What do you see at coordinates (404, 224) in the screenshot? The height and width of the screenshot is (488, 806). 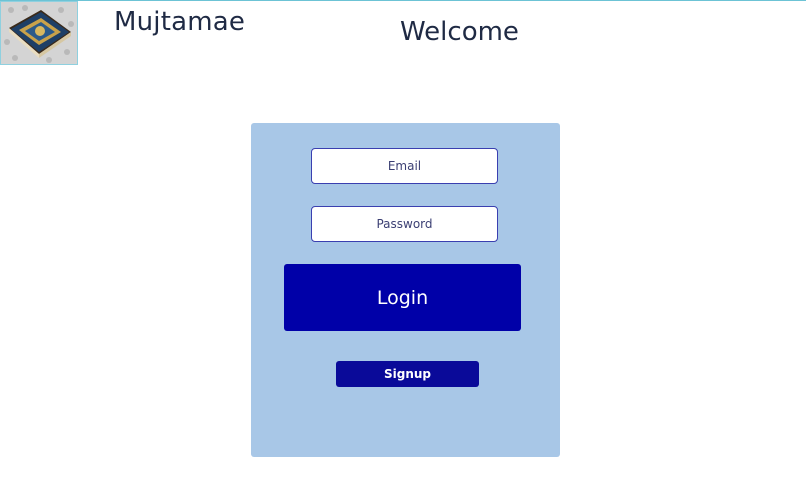 I see `password-input` at bounding box center [404, 224].